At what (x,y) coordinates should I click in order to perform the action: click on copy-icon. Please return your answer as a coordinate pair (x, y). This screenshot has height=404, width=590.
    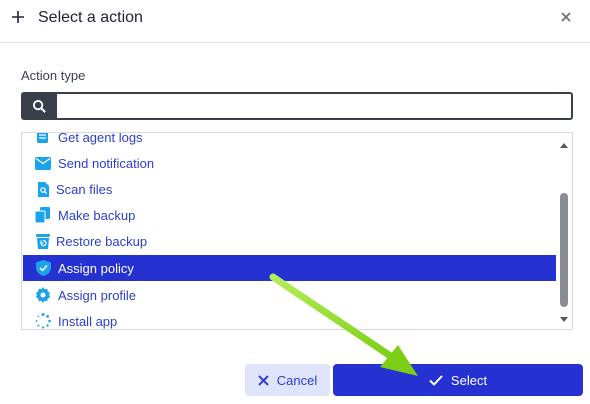
    Looking at the image, I should click on (43, 215).